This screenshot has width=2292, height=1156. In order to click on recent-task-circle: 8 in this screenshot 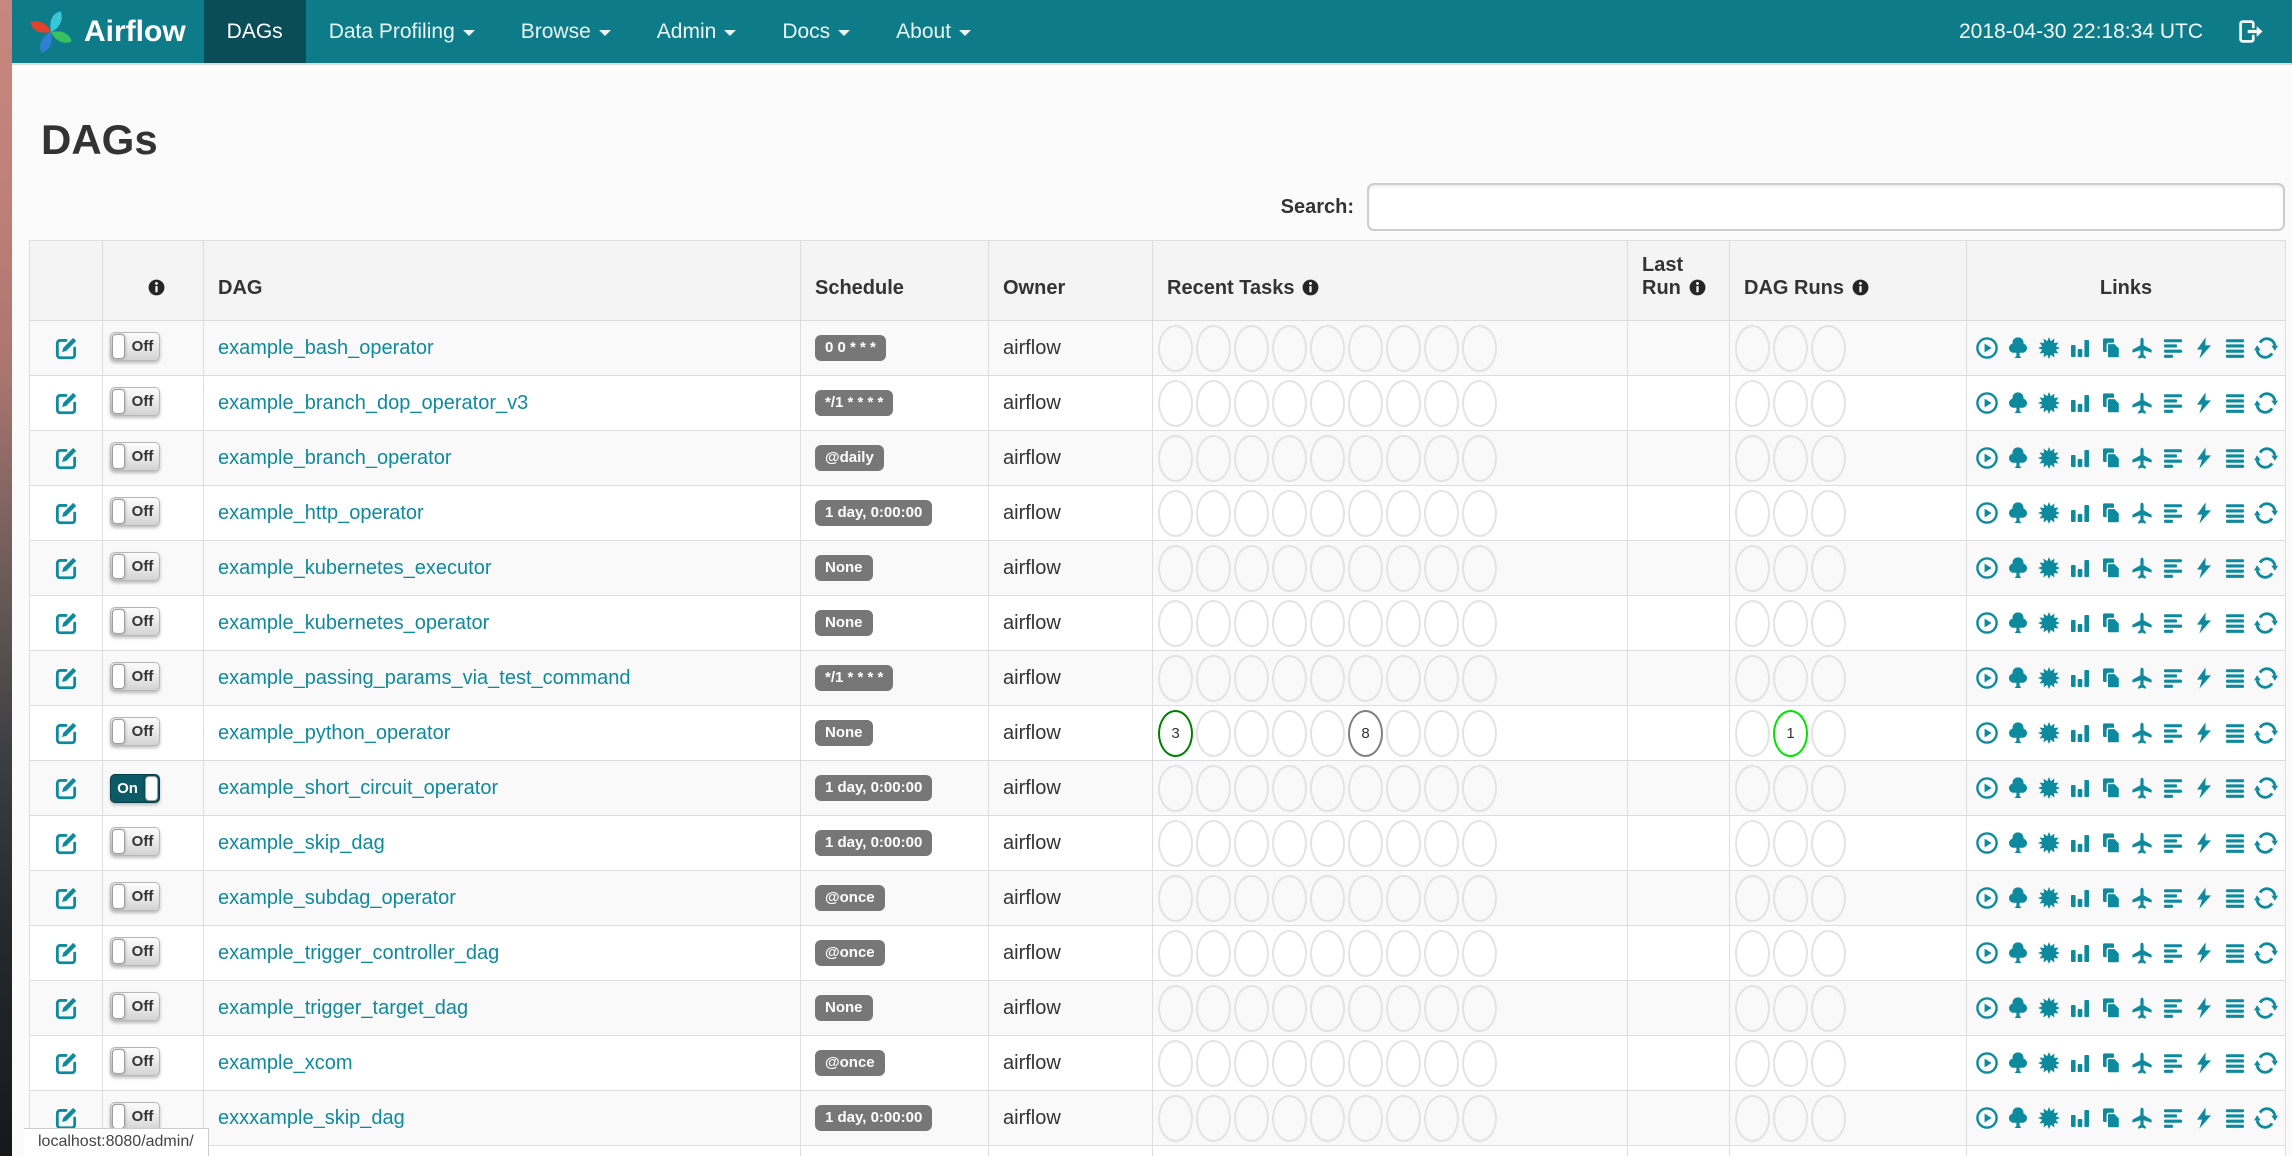, I will do `click(1365, 733)`.